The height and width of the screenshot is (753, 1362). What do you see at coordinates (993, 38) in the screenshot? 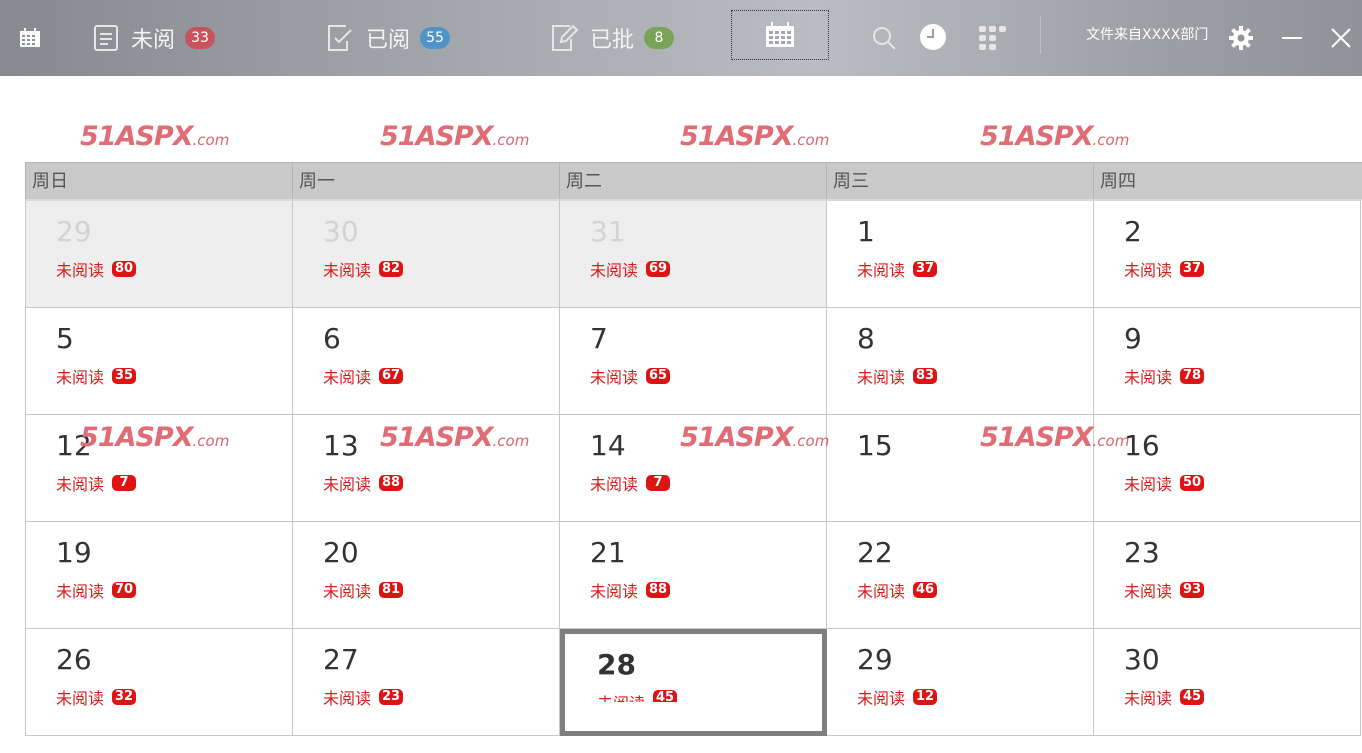
I see `apps-button` at bounding box center [993, 38].